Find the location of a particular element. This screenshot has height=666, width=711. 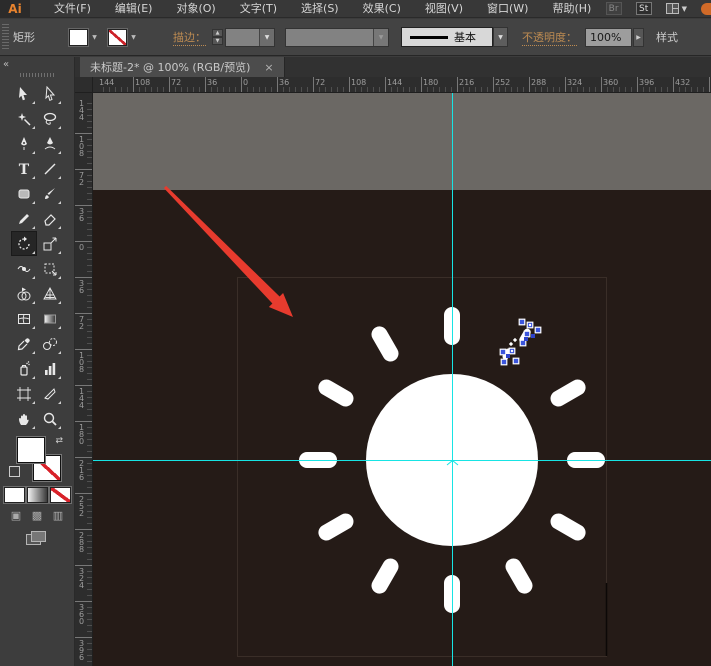

opacity-field: 100% is located at coordinates (608, 37).